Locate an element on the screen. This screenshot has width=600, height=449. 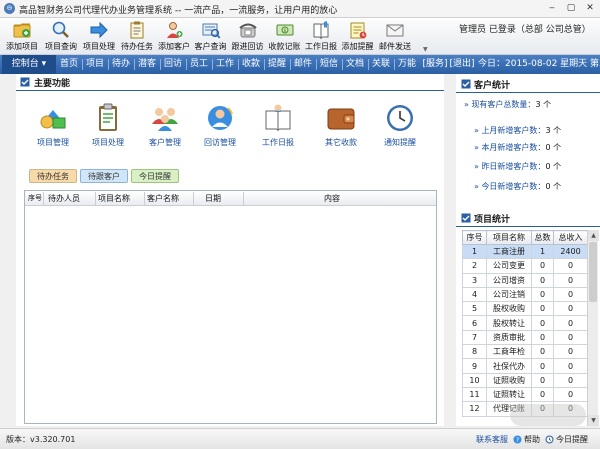
customer-search-button: 客户查询 is located at coordinates (210, 36).